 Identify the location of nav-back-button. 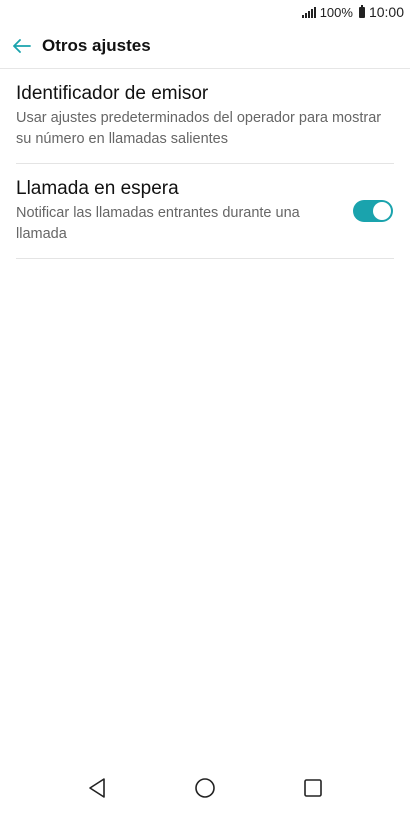
(97, 788).